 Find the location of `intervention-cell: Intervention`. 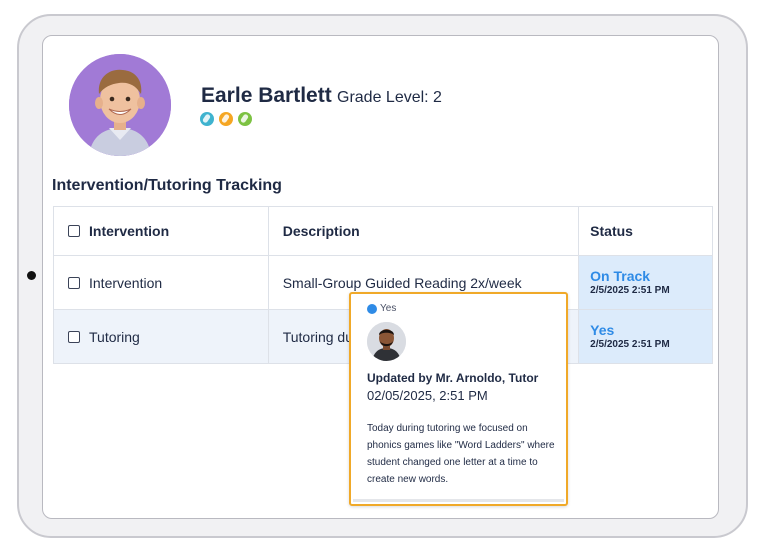

intervention-cell: Intervention is located at coordinates (161, 282).